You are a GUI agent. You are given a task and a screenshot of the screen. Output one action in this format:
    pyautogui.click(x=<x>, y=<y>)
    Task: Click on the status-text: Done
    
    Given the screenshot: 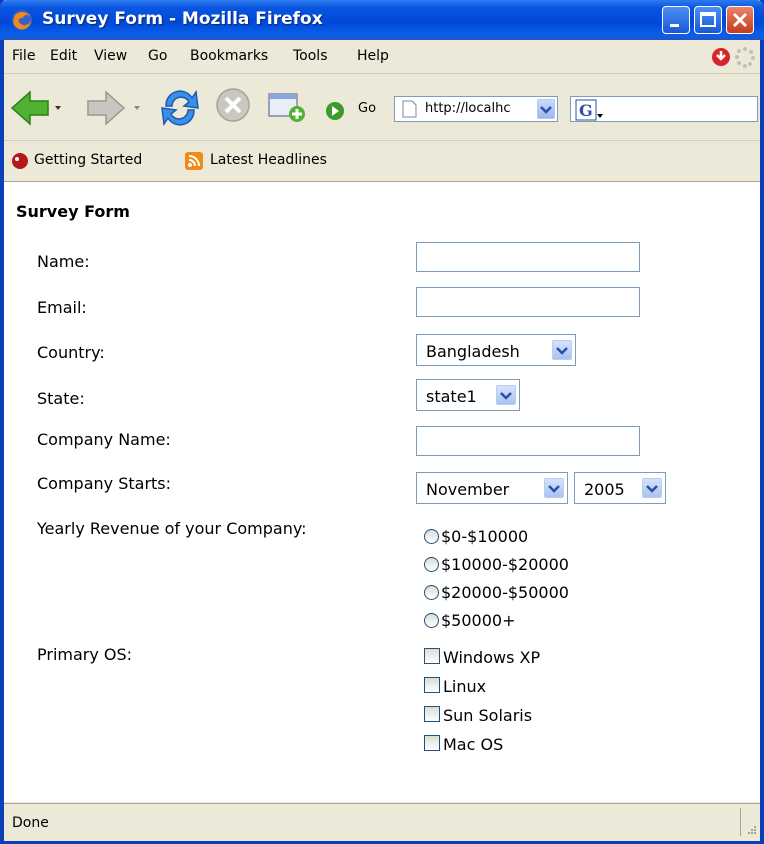 What is the action you would take?
    pyautogui.click(x=30, y=823)
    